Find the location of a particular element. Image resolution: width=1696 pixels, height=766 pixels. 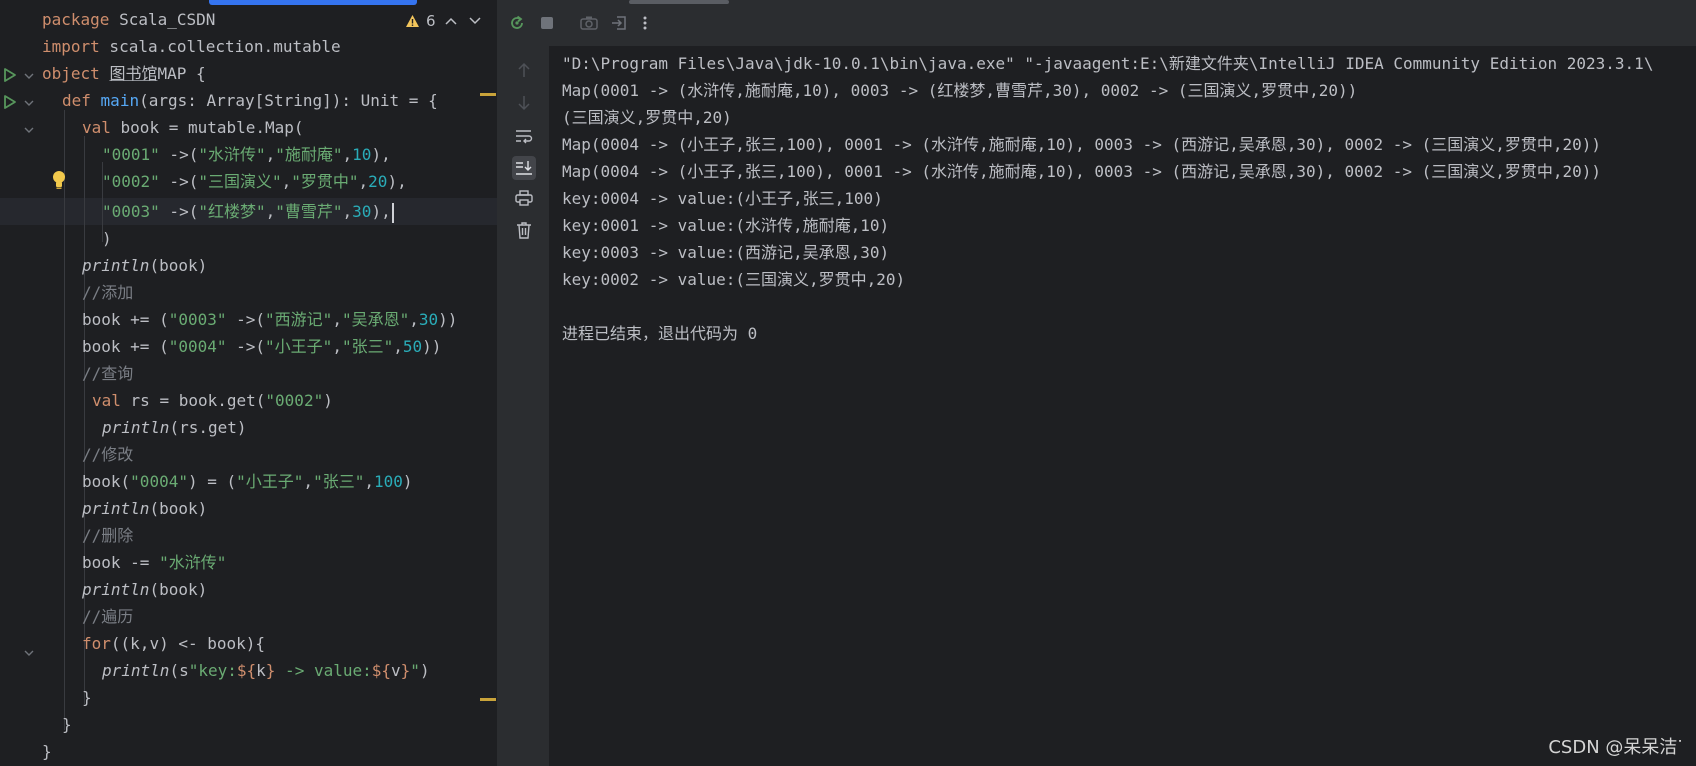

scroll-to-end-icon is located at coordinates (524, 168).